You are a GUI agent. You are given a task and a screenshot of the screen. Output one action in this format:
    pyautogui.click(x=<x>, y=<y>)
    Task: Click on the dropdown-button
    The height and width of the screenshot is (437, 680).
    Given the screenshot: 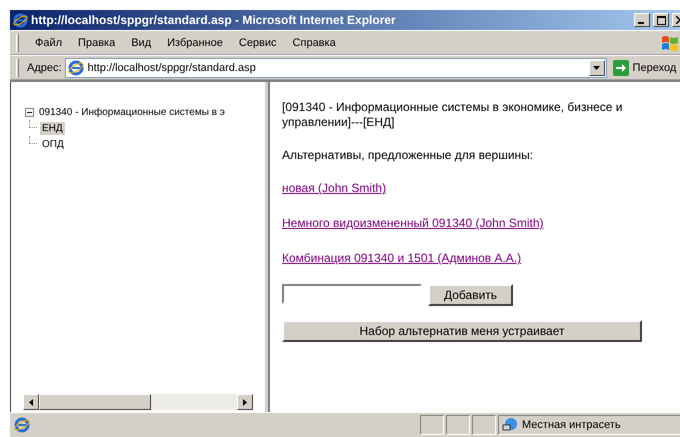 What is the action you would take?
    pyautogui.click(x=596, y=68)
    